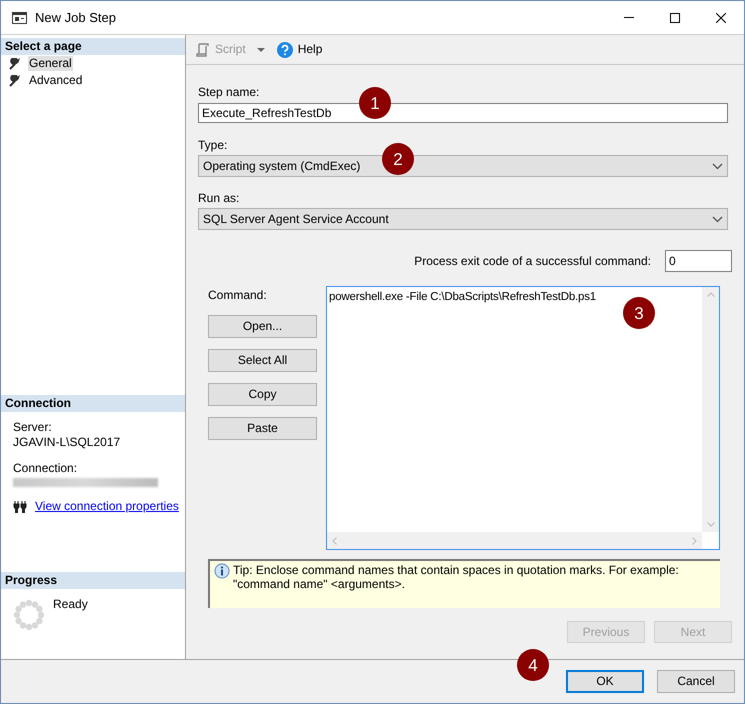  I want to click on horizontal-scrollbar, so click(514, 540).